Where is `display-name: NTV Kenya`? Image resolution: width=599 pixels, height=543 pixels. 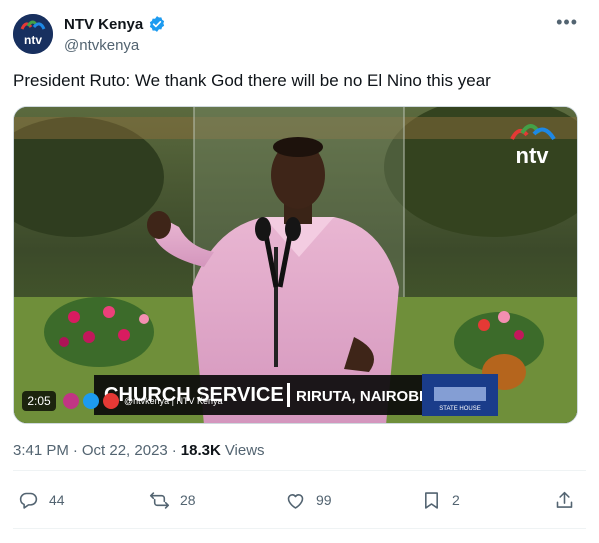
display-name: NTV Kenya is located at coordinates (103, 24).